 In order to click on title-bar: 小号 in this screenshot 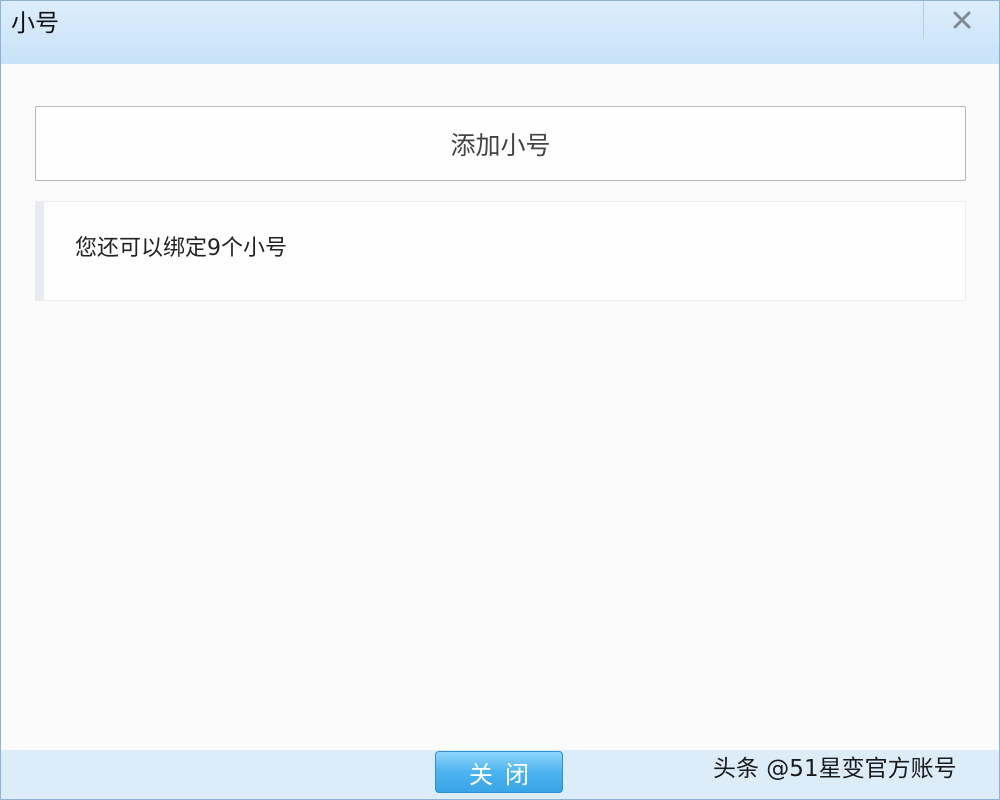, I will do `click(500, 32)`.